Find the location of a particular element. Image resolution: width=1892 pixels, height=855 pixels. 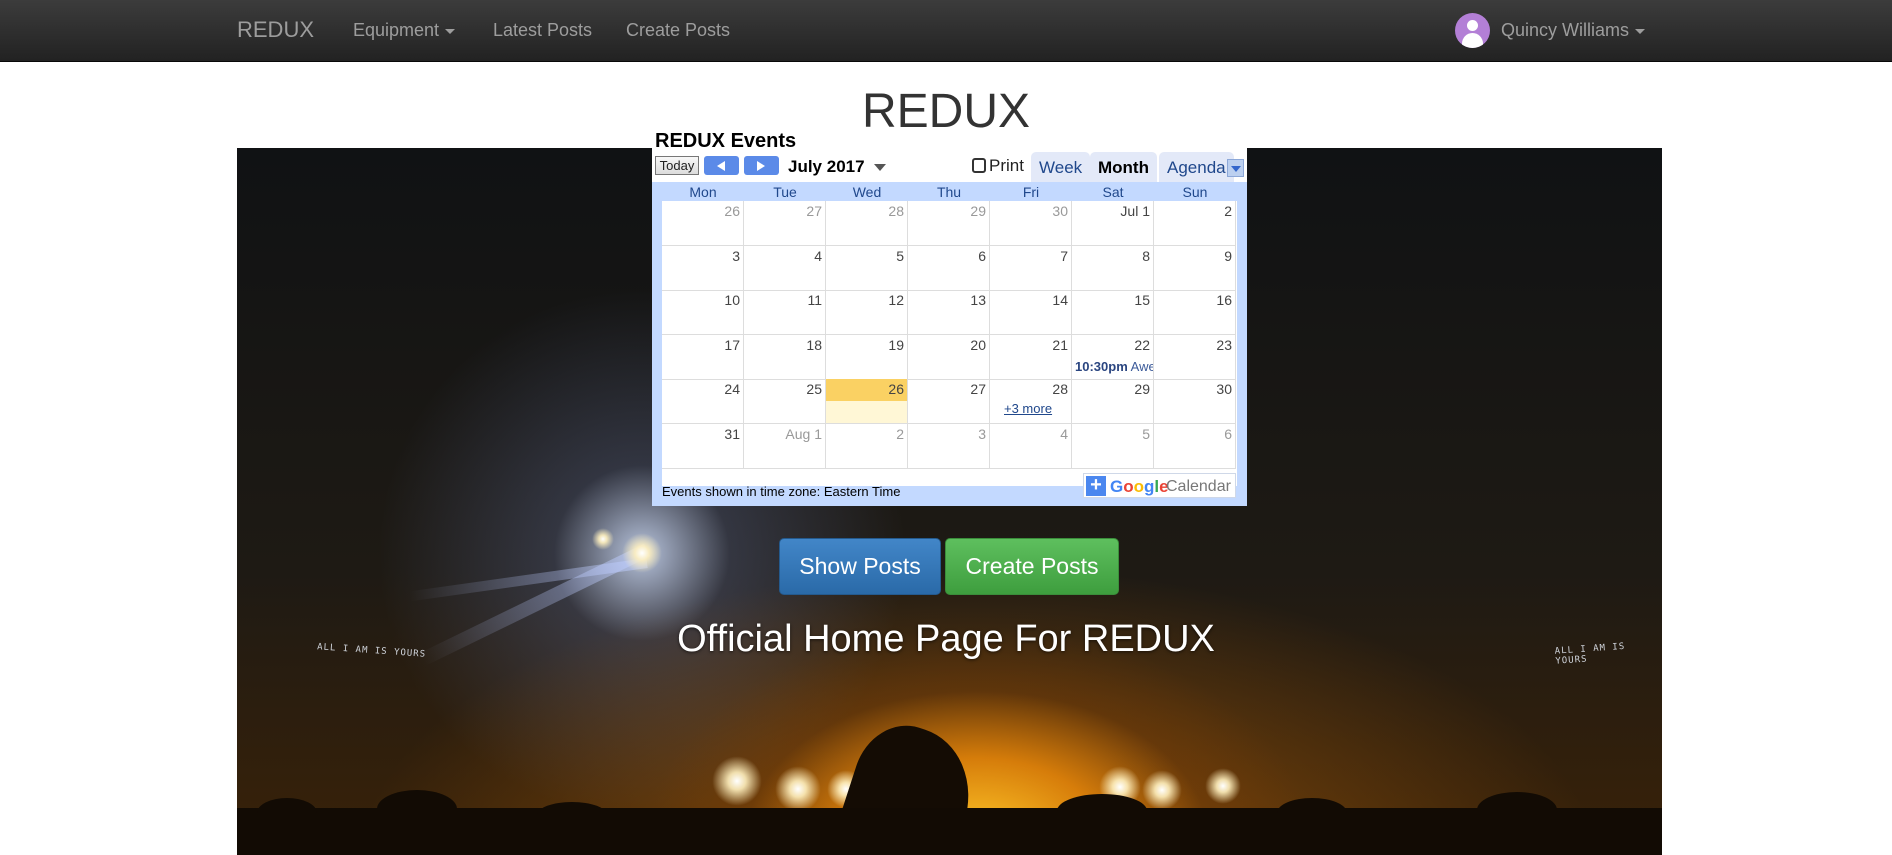

calendar-day-cell: Aug 1 is located at coordinates (785, 446).